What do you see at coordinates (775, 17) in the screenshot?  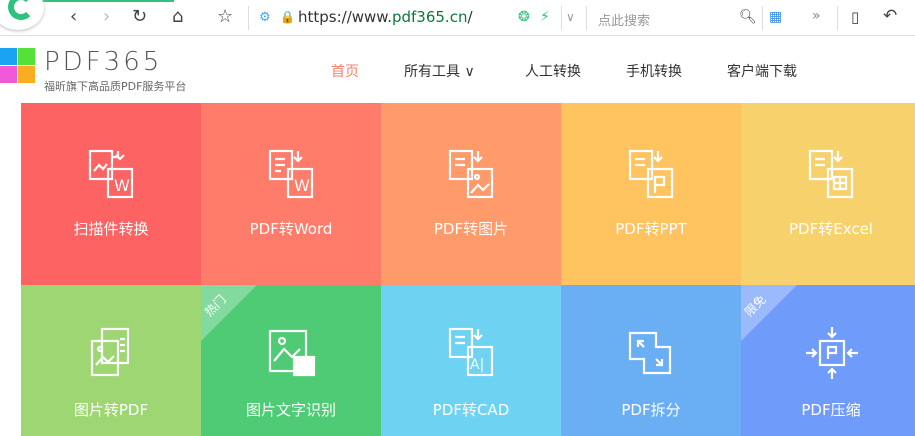 I see `apps-icon: ▦` at bounding box center [775, 17].